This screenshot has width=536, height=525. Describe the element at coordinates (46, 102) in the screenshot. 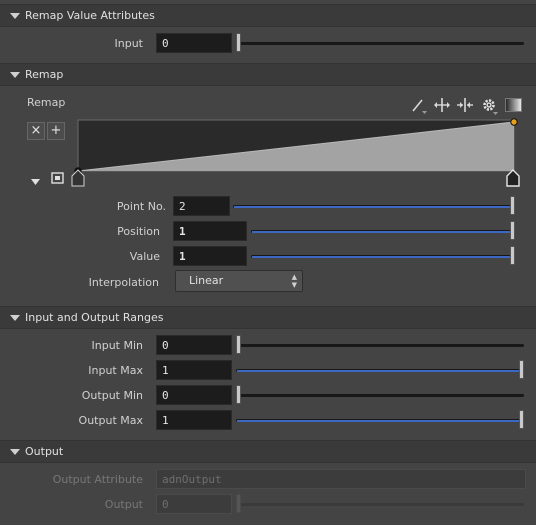

I see `ramp-label: Remap` at that location.